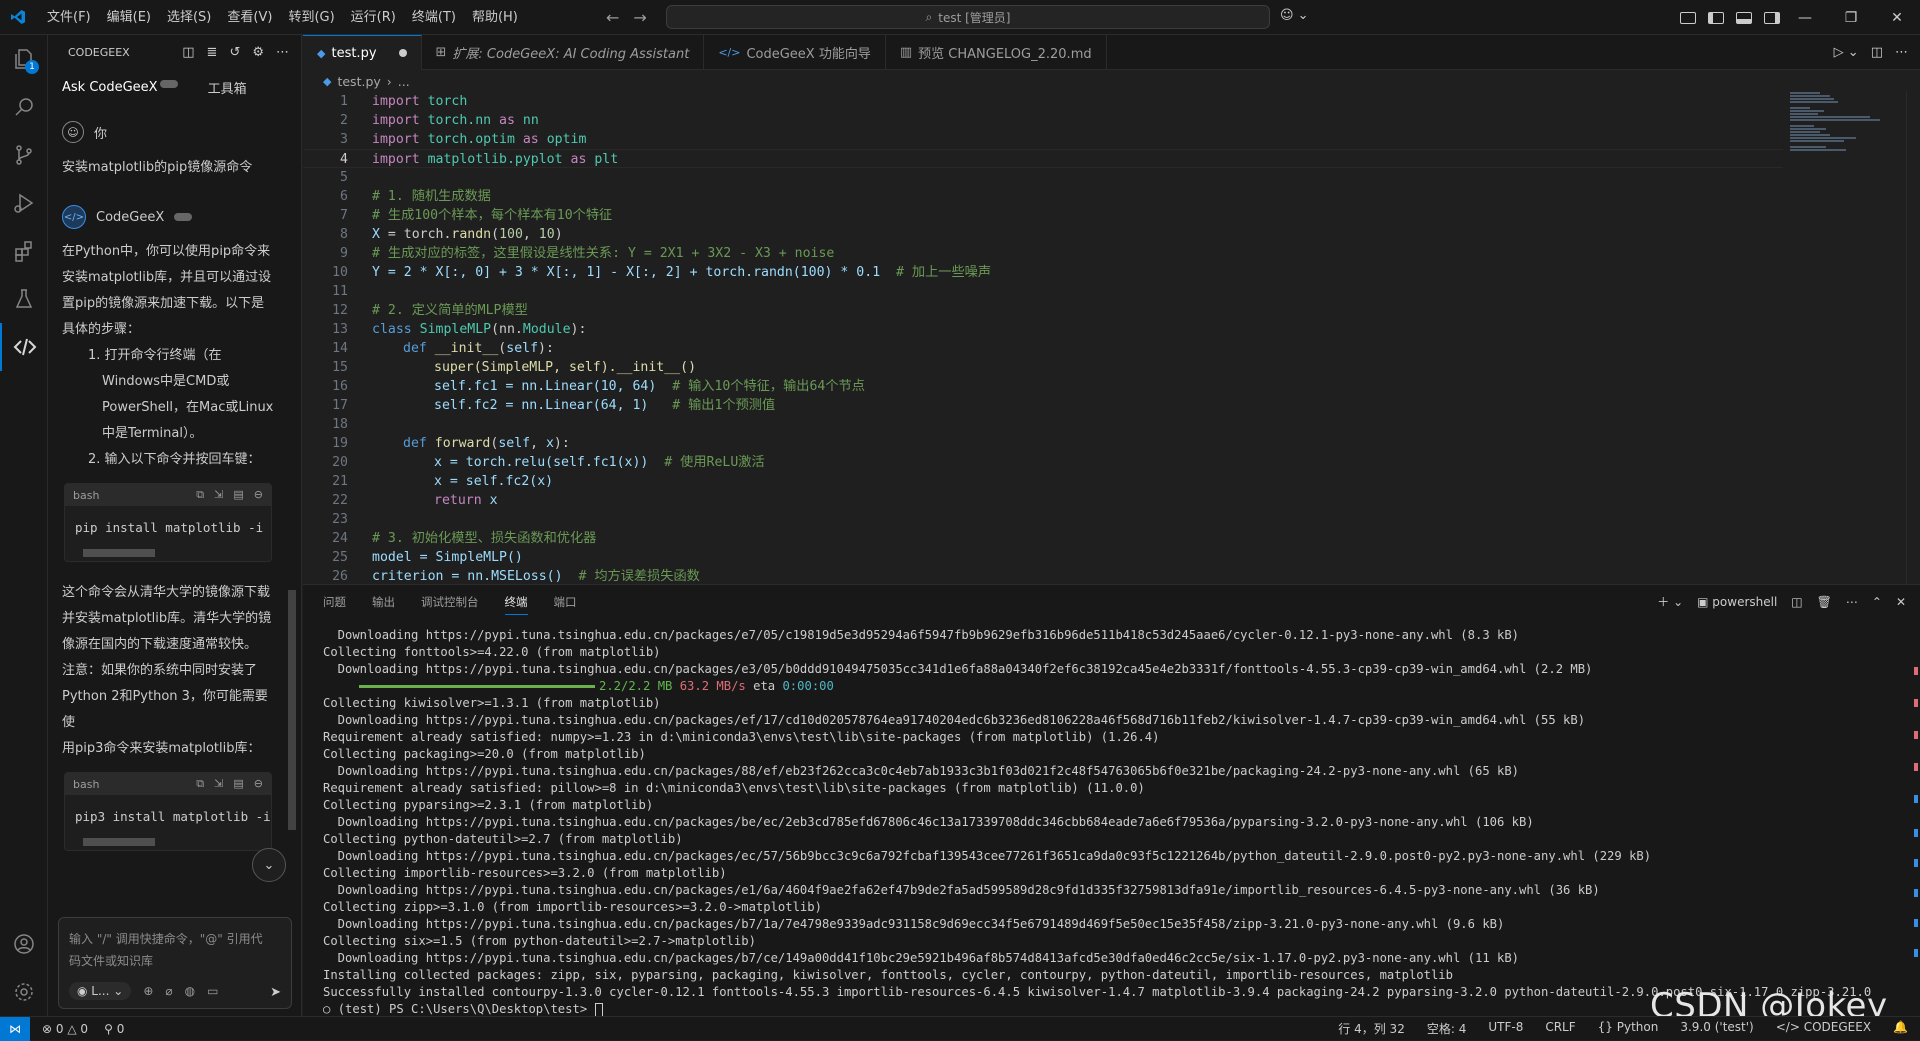  I want to click on run-icon: ▷ ⌄, so click(1846, 52).